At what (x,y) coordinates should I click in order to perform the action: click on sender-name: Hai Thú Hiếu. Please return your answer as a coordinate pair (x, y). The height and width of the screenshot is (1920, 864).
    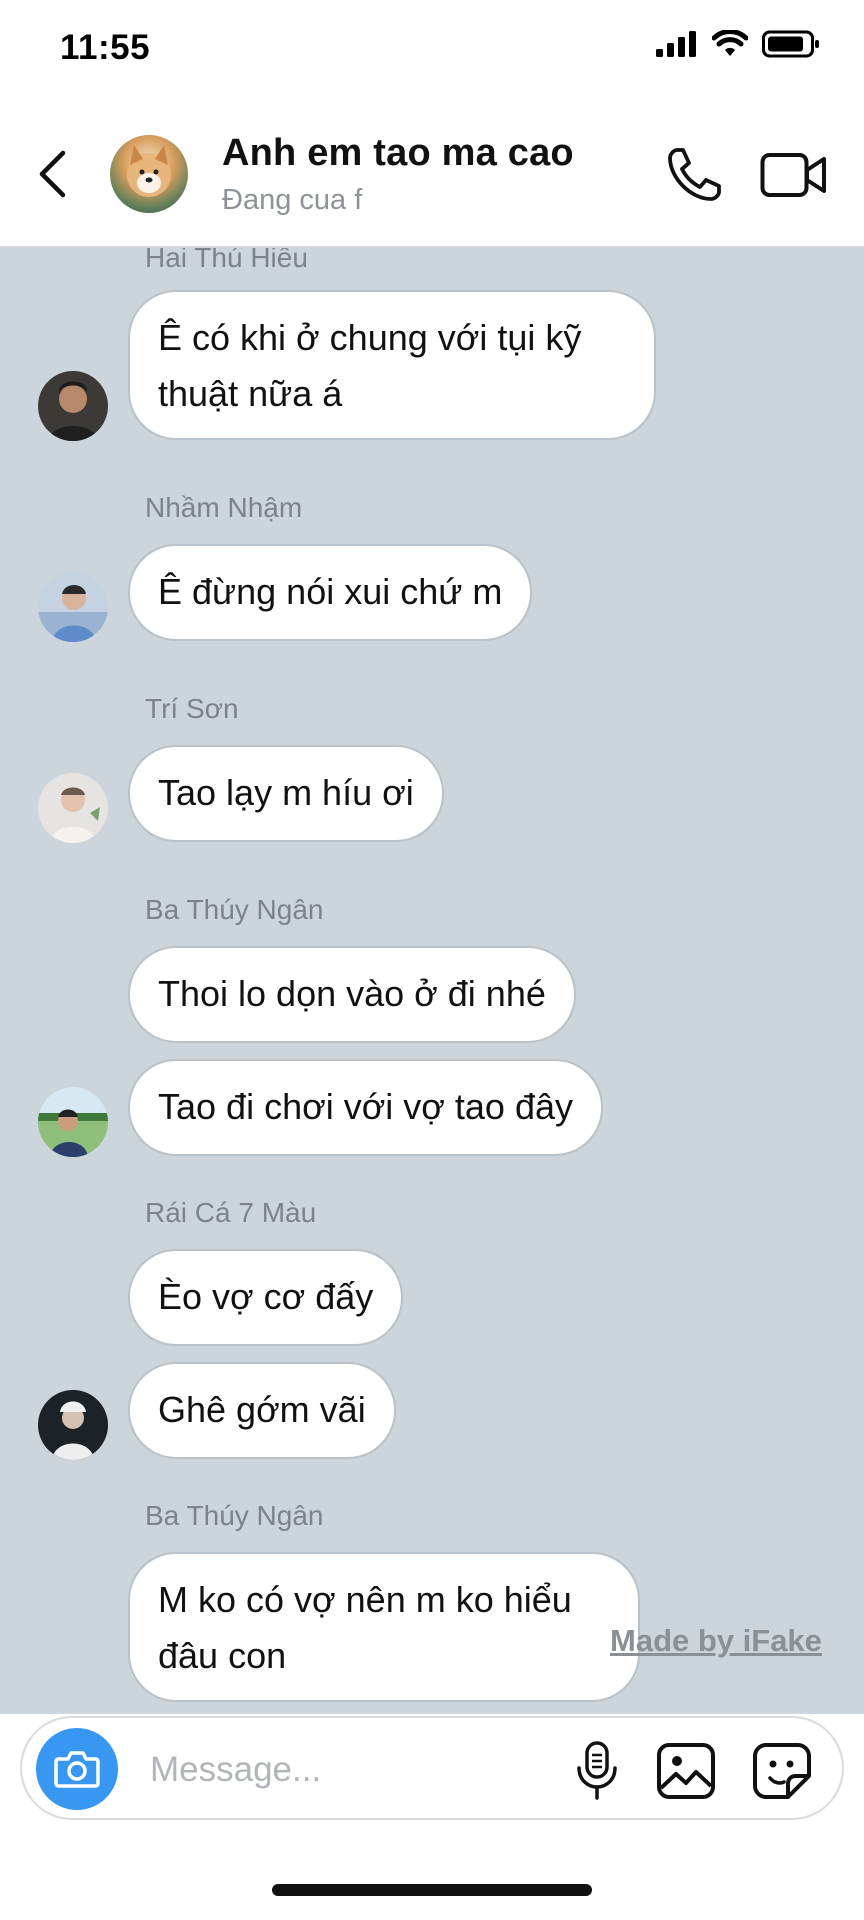
    Looking at the image, I should click on (226, 260).